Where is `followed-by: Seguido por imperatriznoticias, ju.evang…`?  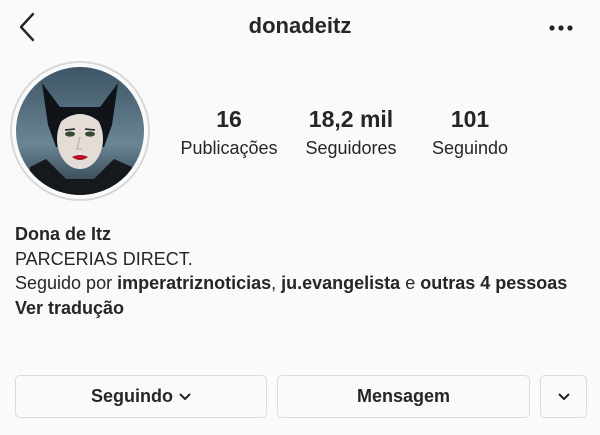
followed-by: Seguido por imperatriznoticias, ju.evang… is located at coordinates (302, 283).